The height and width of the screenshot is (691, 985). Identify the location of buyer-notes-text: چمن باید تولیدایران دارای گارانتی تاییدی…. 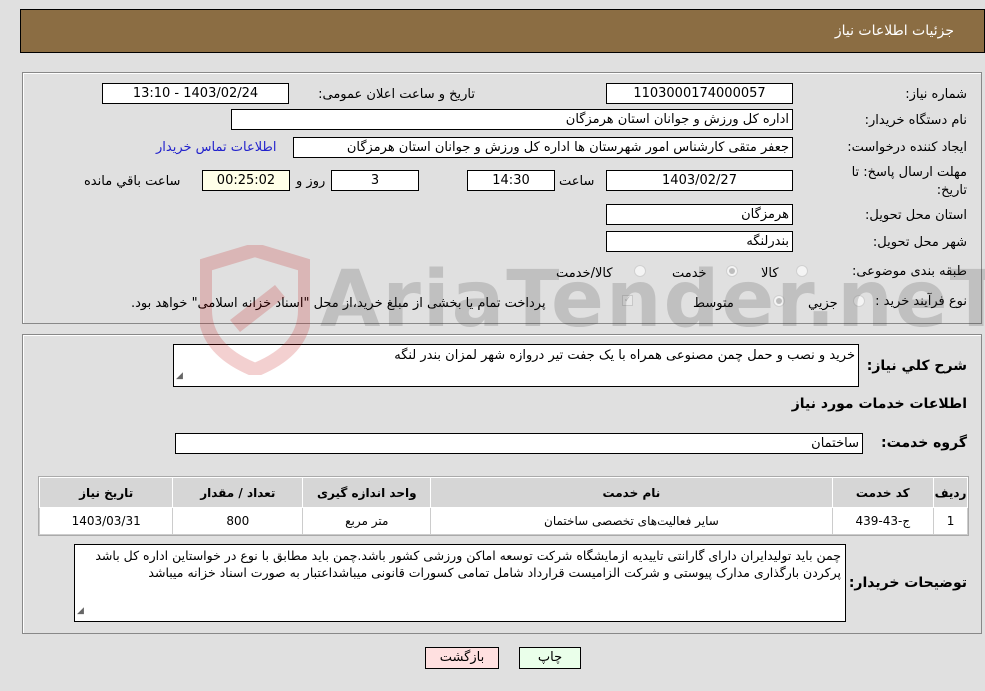
(468, 564).